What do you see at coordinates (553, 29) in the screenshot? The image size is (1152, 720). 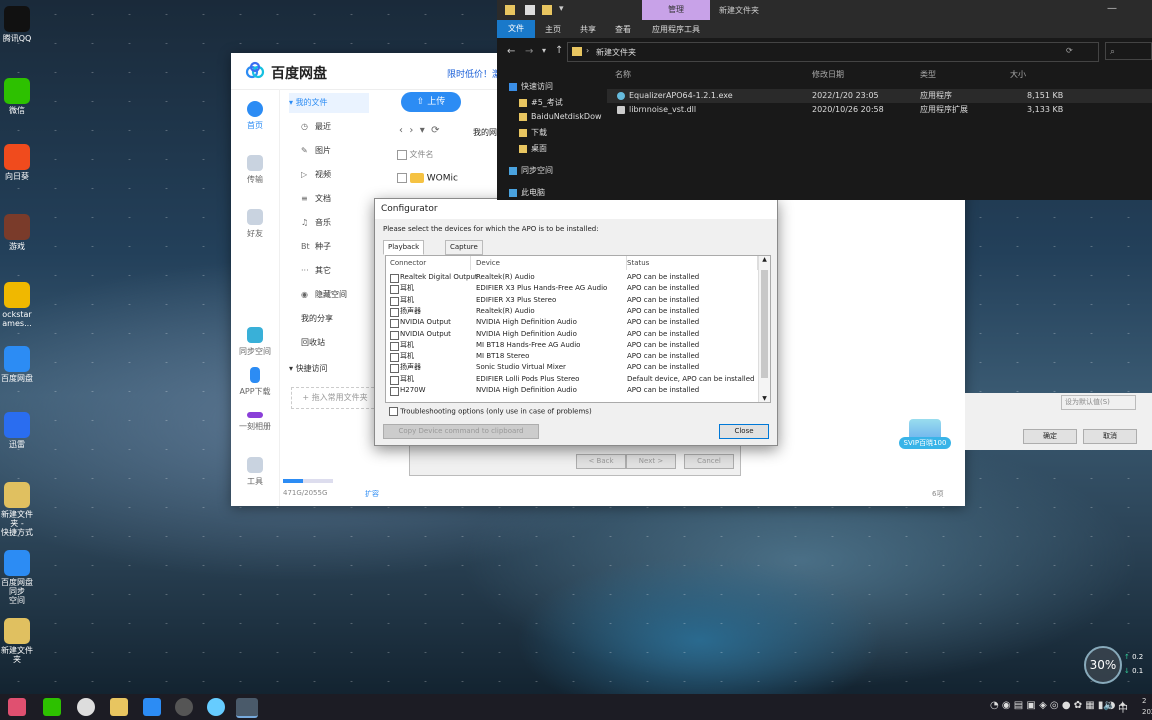 I see `ribbon-home-tab: 主页` at bounding box center [553, 29].